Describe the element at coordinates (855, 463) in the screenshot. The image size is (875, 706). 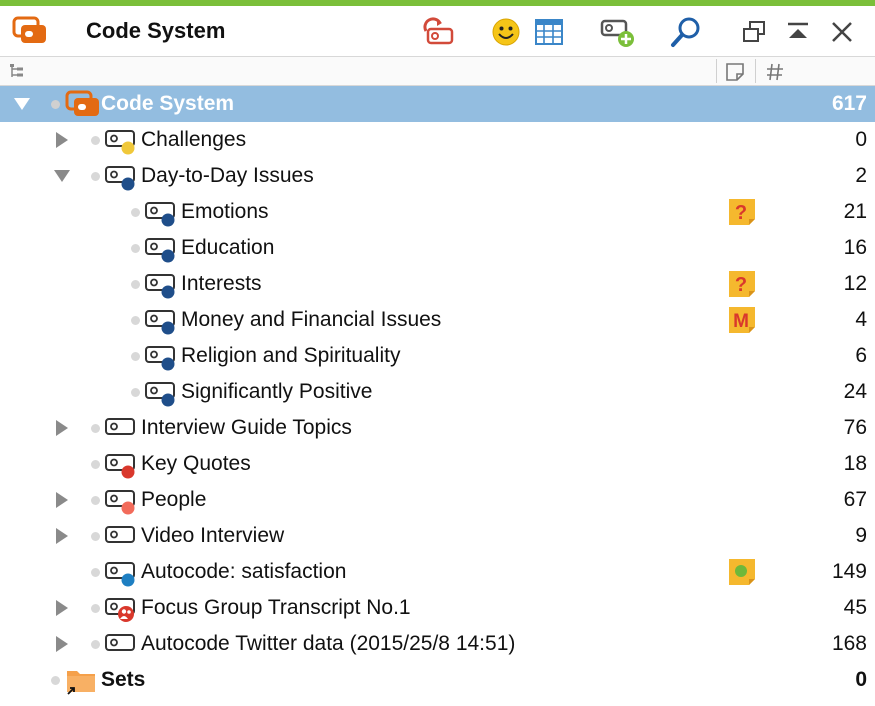
I see `code-count: 18` at that location.